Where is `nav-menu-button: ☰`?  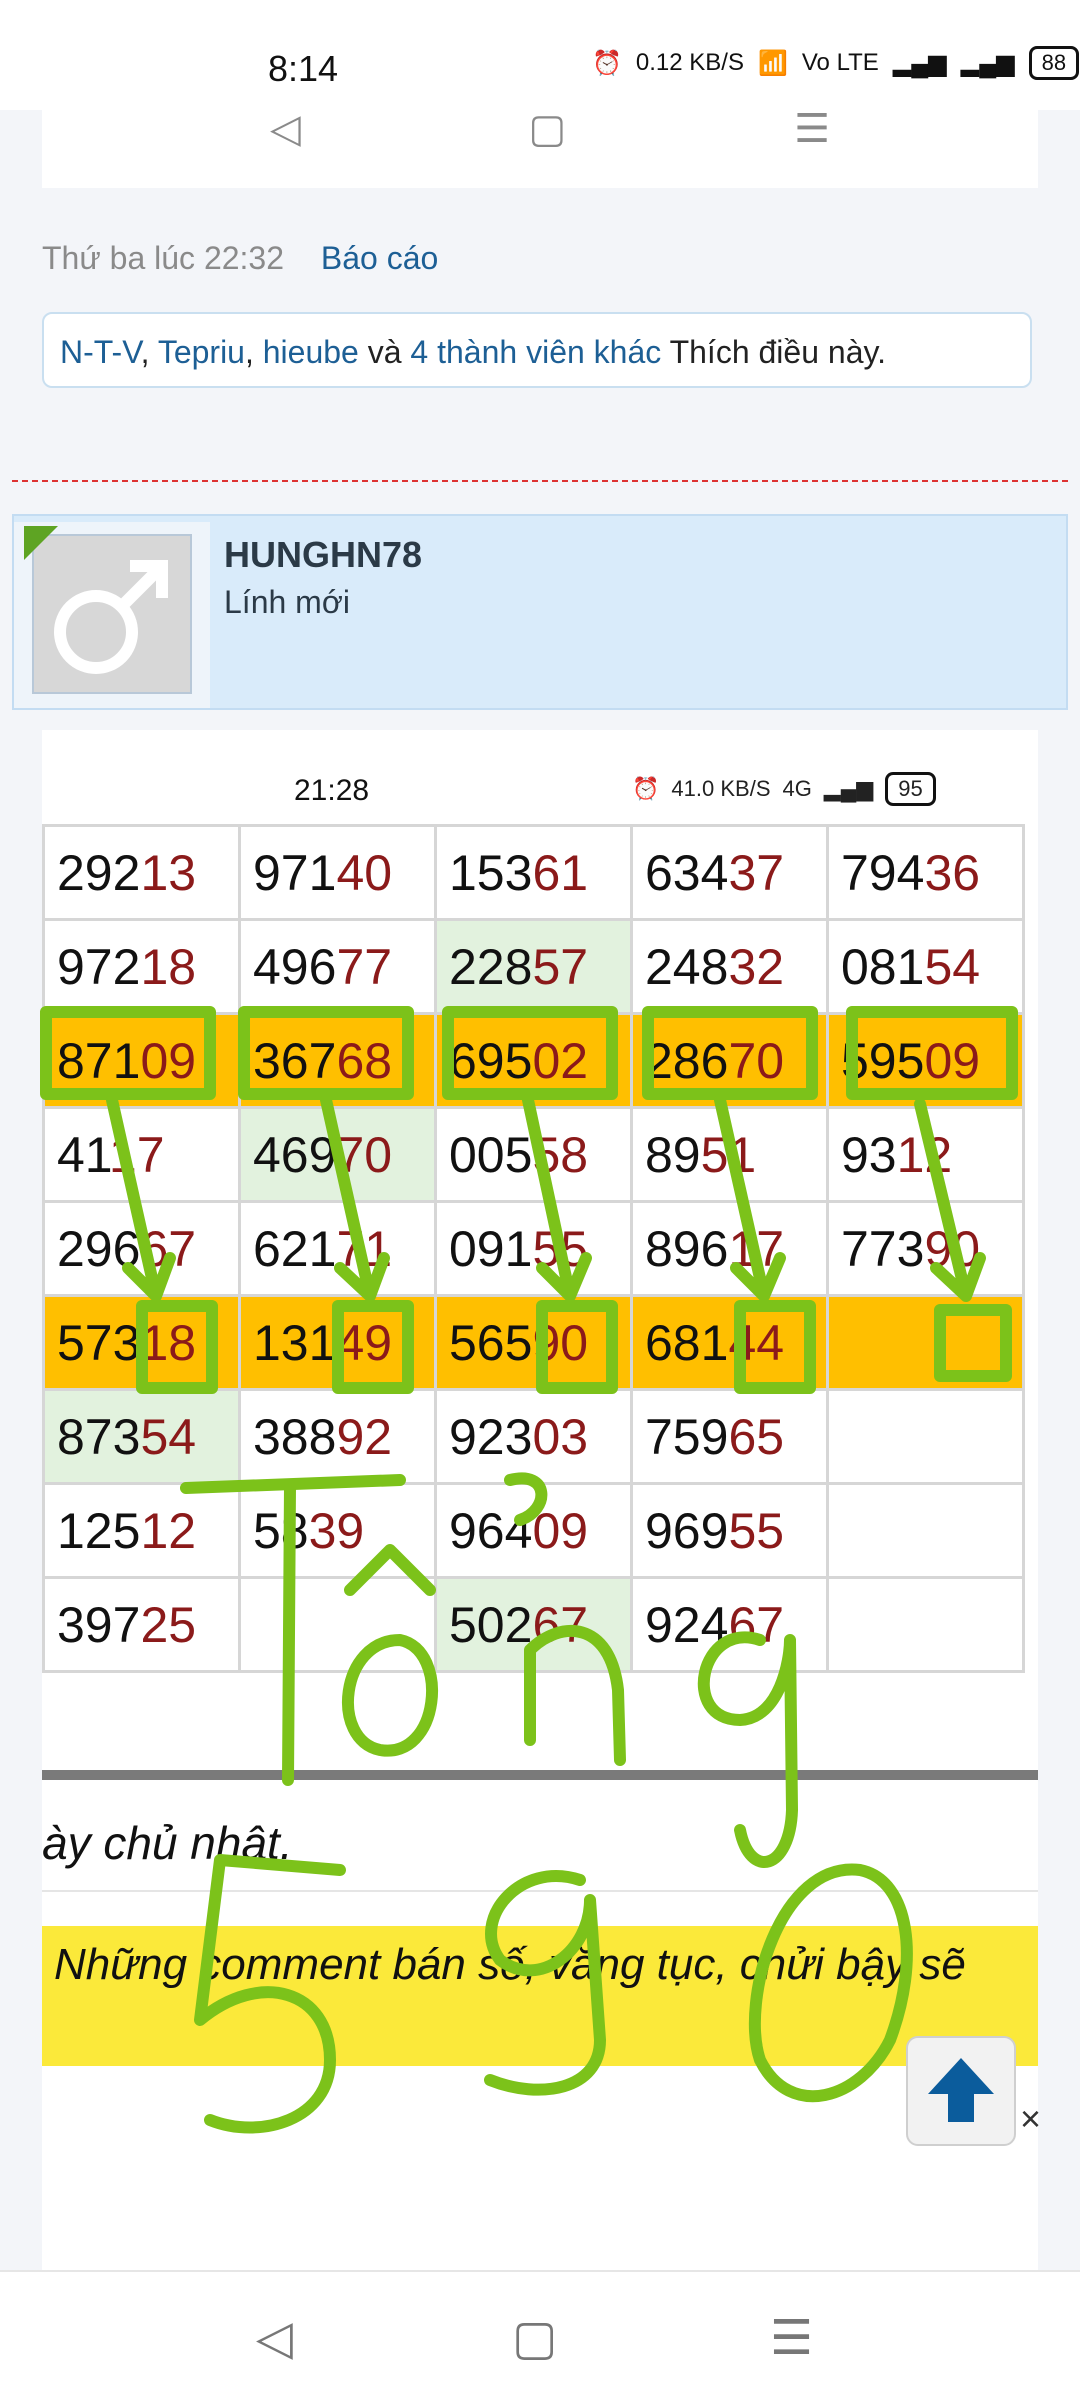
nav-menu-button: ☰ is located at coordinates (791, 2338).